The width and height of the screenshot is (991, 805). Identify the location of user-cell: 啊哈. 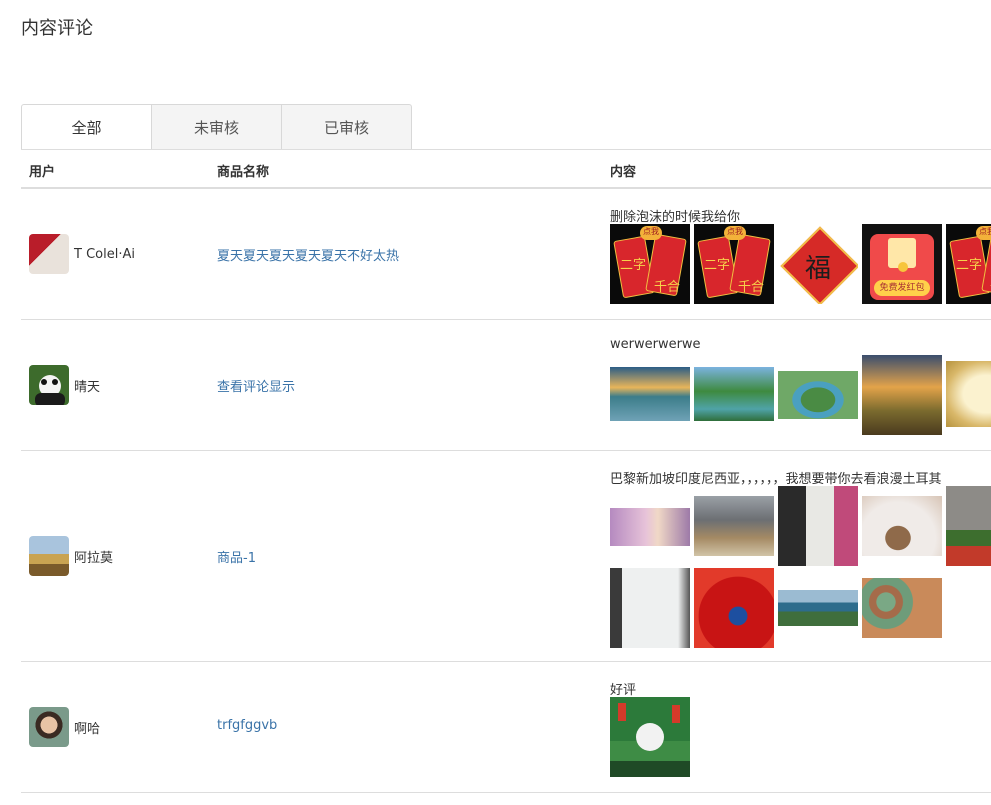
(64, 727).